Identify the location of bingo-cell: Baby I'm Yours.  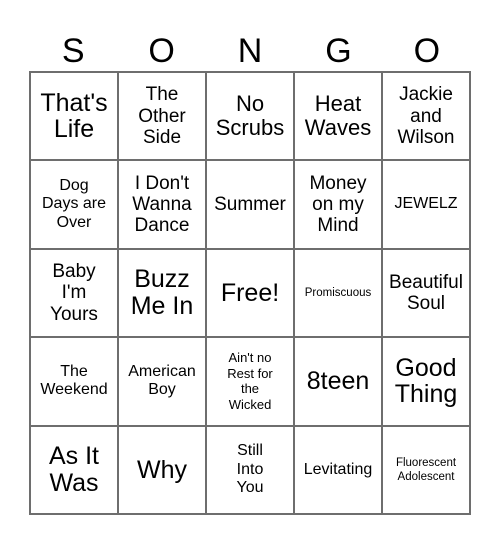
(75, 294).